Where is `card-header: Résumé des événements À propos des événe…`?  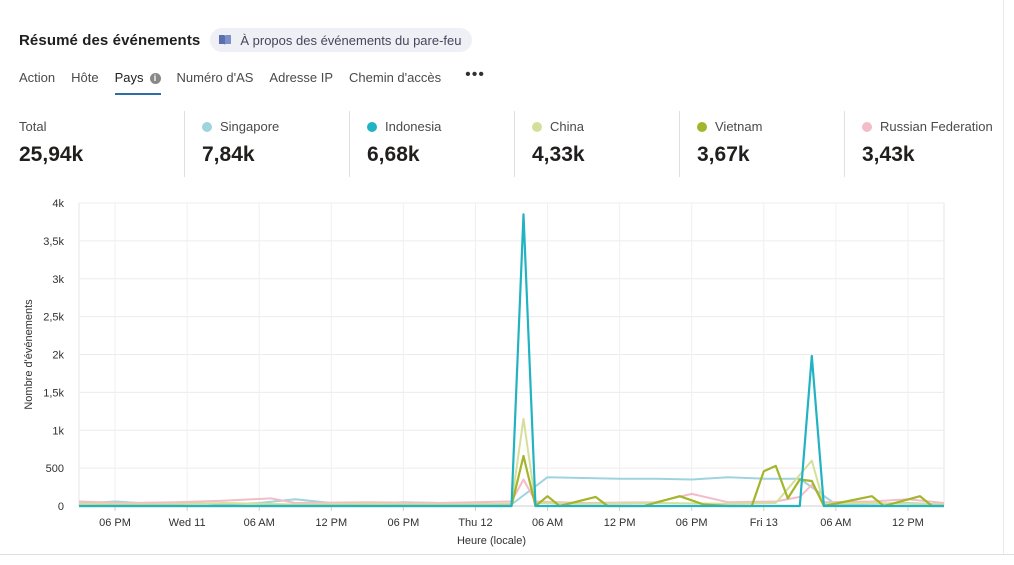 card-header: Résumé des événements À propos des événe… is located at coordinates (245, 40).